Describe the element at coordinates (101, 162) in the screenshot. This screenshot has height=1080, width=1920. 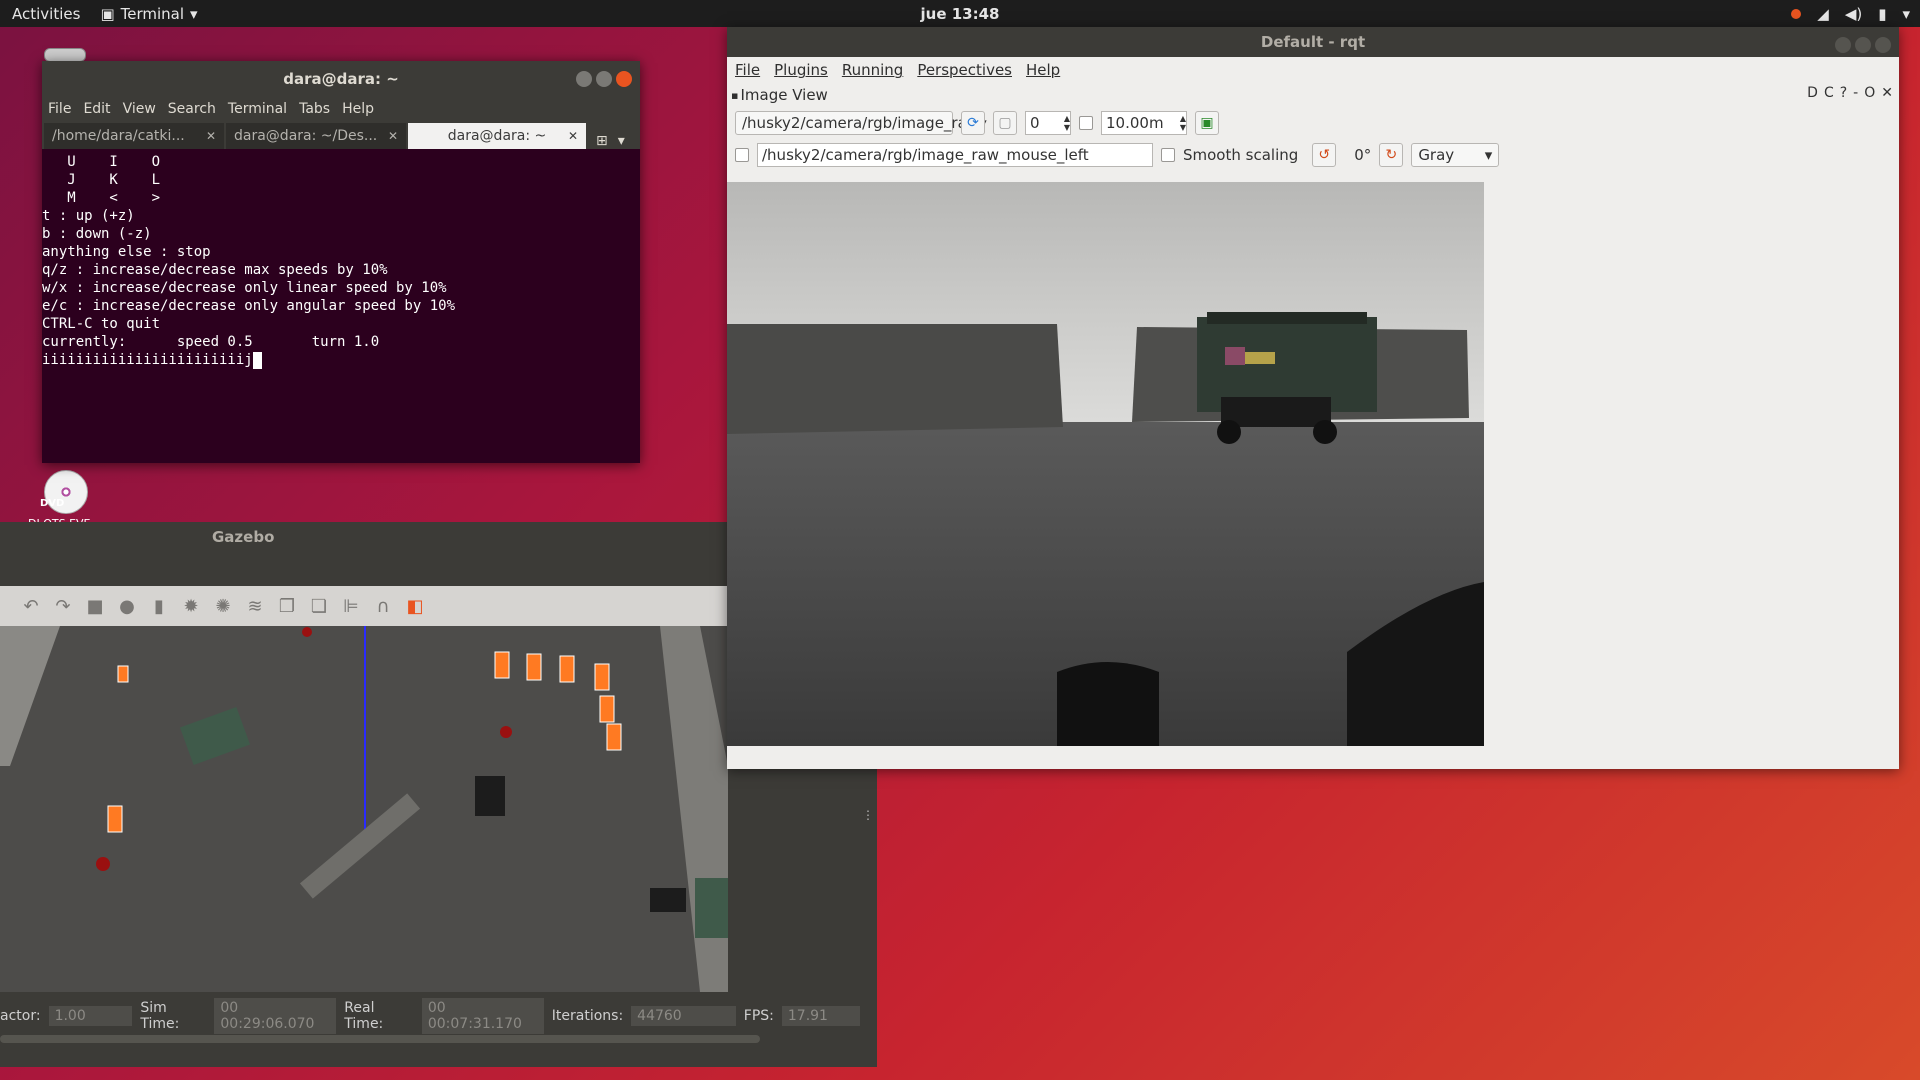
I see `terminal-line: U I O` at that location.